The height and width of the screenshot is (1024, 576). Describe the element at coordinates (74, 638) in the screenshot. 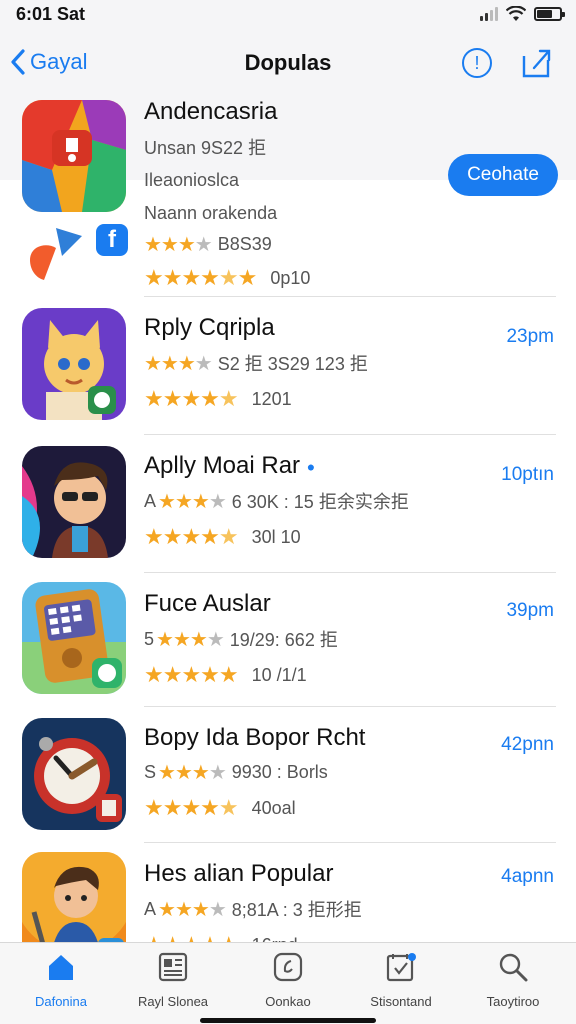

I see `calculator-app-icon` at that location.